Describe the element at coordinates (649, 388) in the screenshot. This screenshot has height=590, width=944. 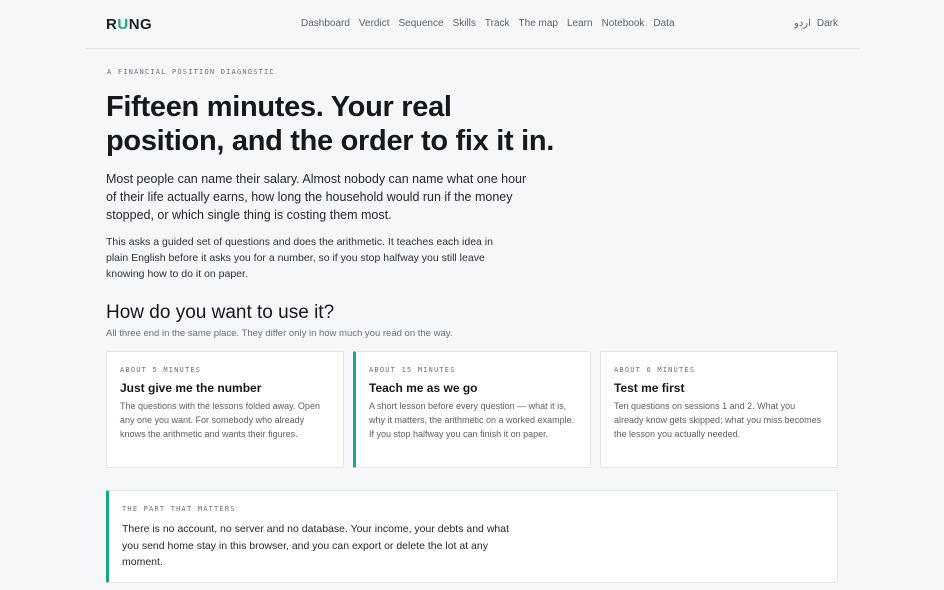
I see `card-title: Test me first` at that location.